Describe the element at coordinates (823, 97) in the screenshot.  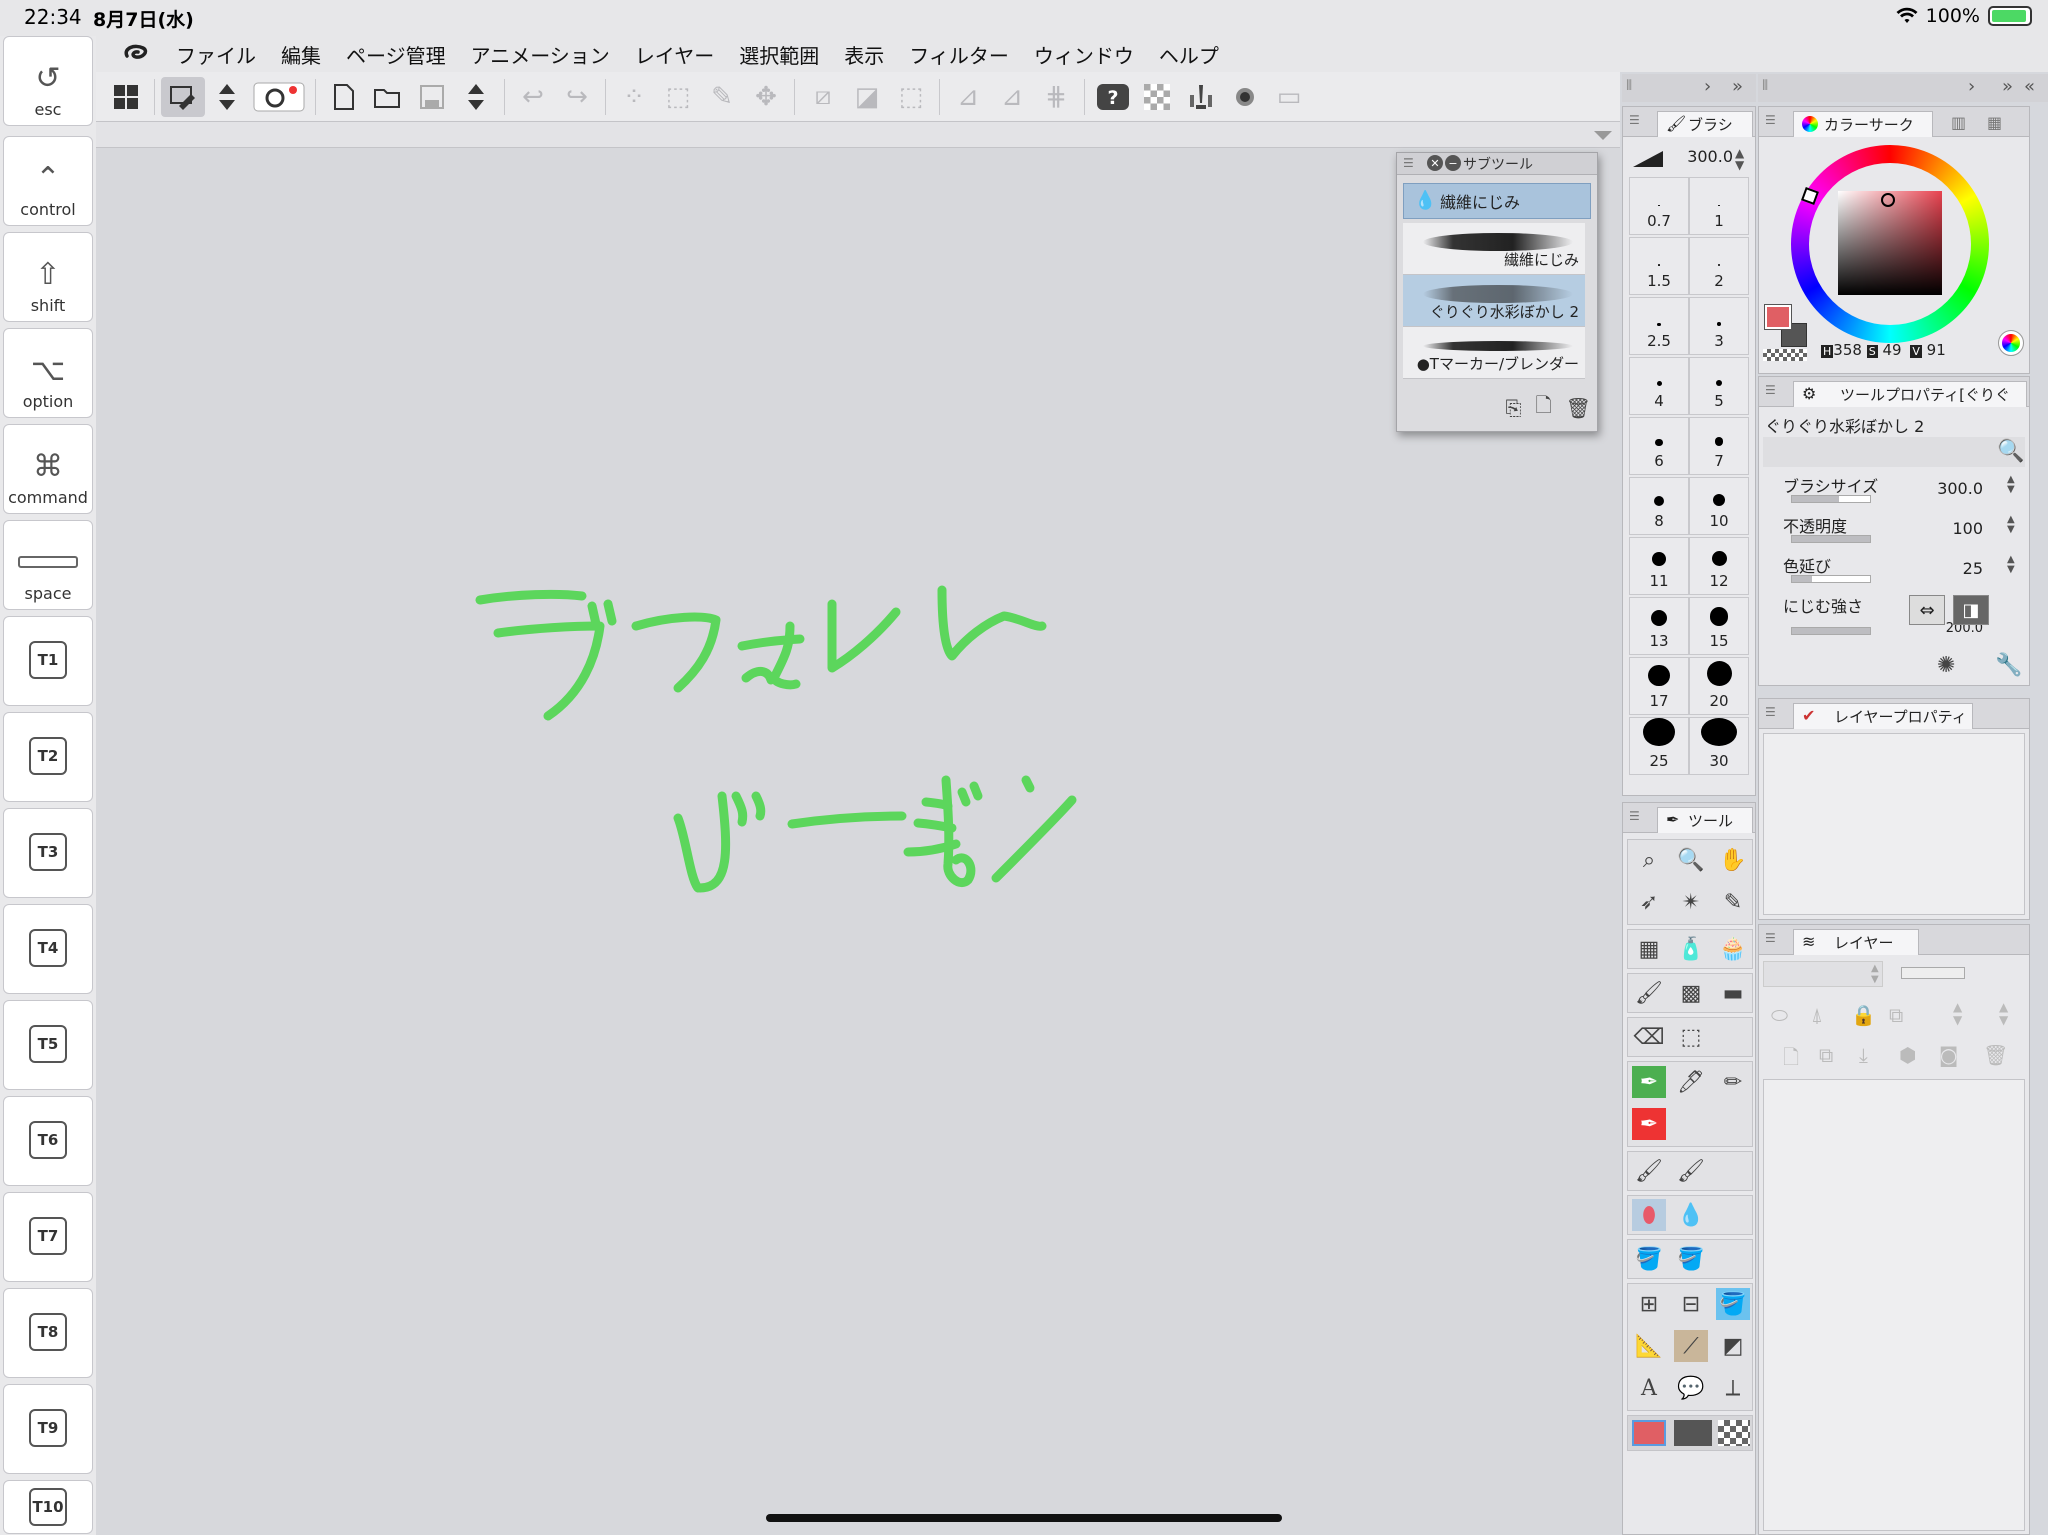
I see `hide-selection-icon: ⧄` at that location.